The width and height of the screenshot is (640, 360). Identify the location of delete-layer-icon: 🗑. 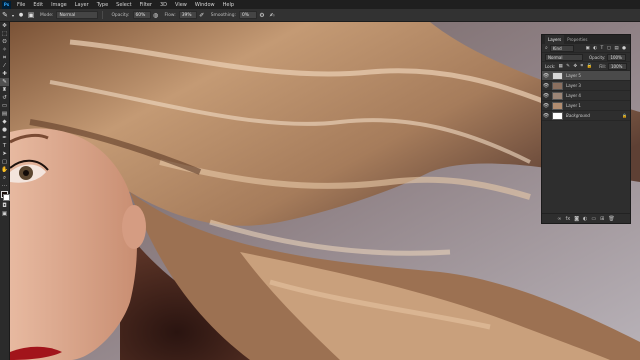
(611, 219).